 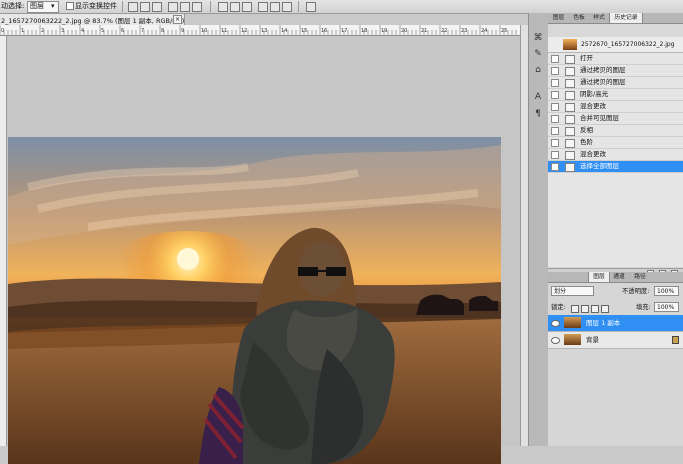 I want to click on ruler-tick-label: 19, so click(x=384, y=31).